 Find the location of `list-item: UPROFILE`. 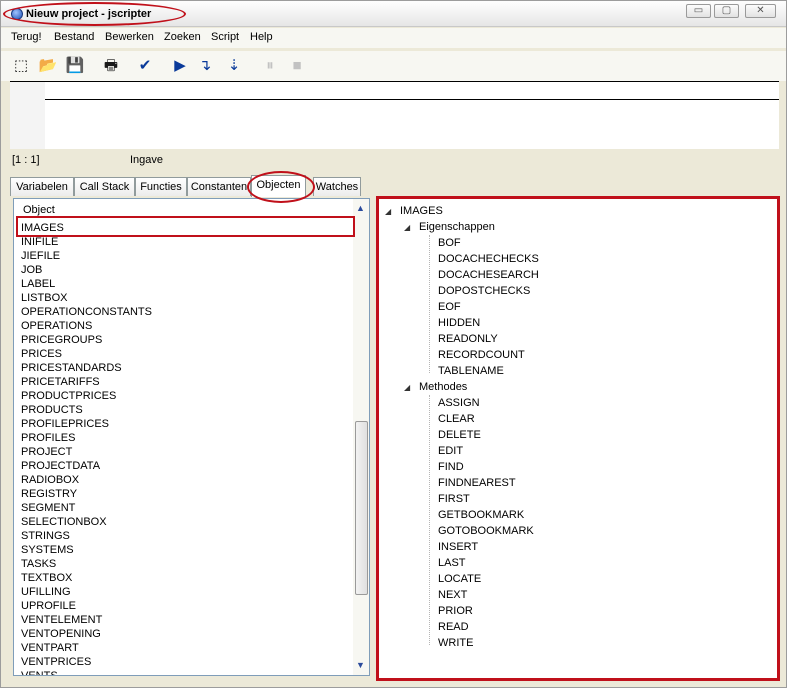

list-item: UPROFILE is located at coordinates (186, 606).